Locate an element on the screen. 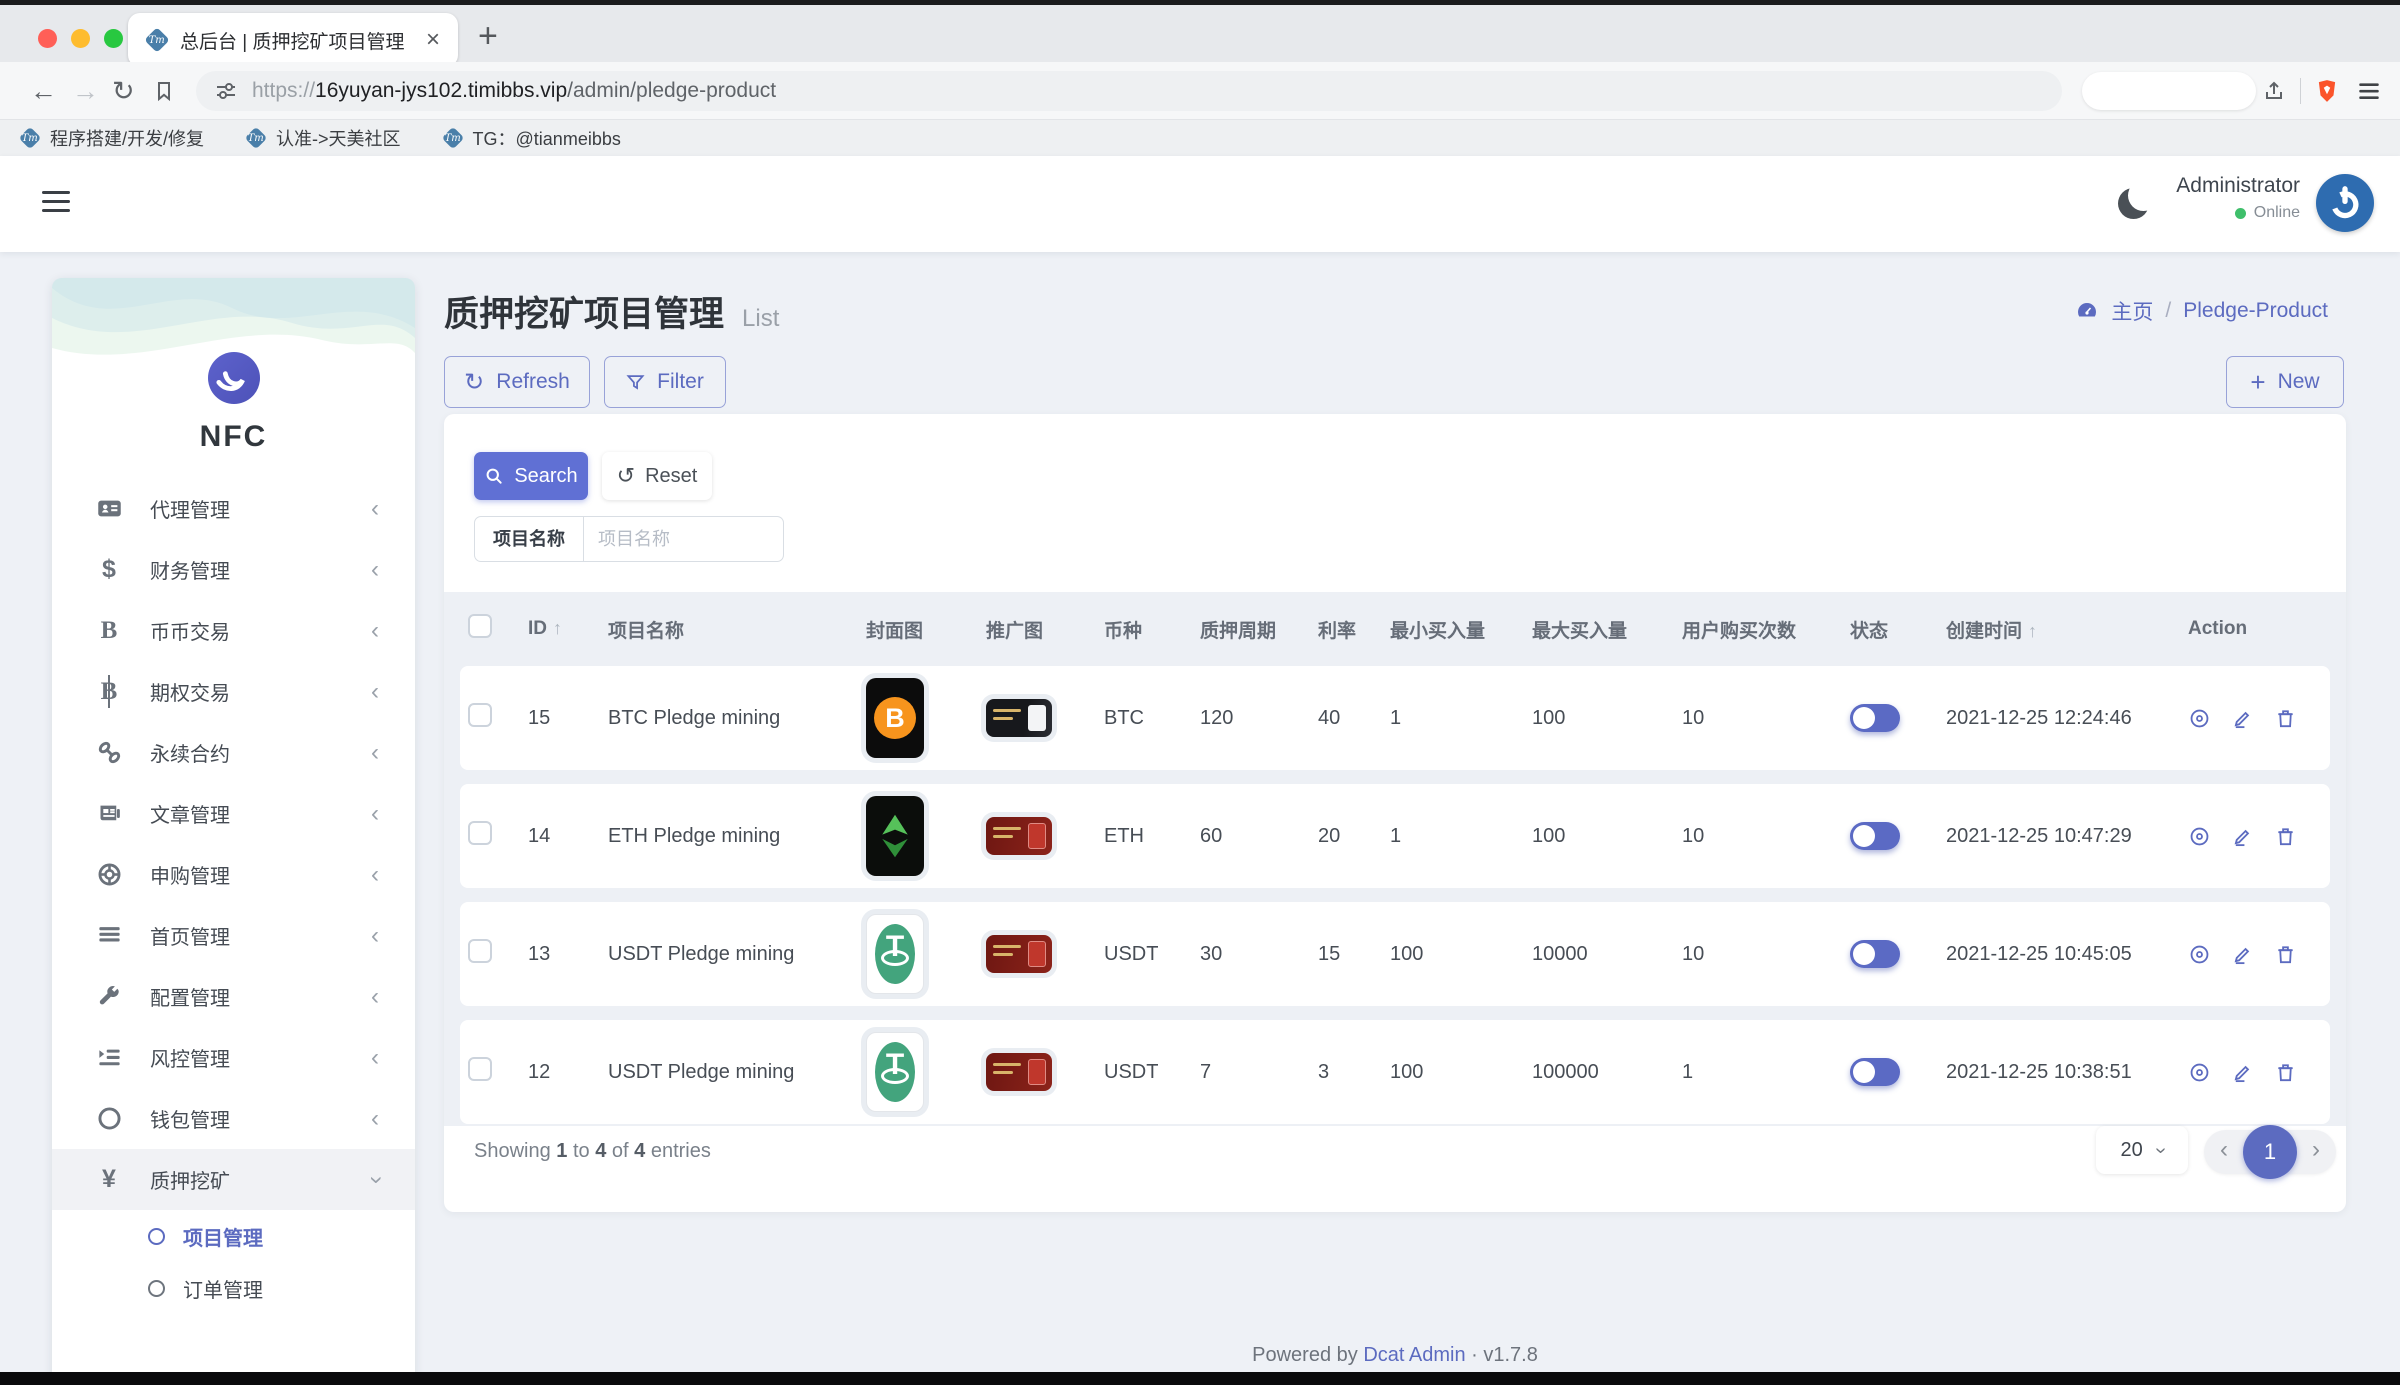  filter-button: Filter is located at coordinates (665, 382).